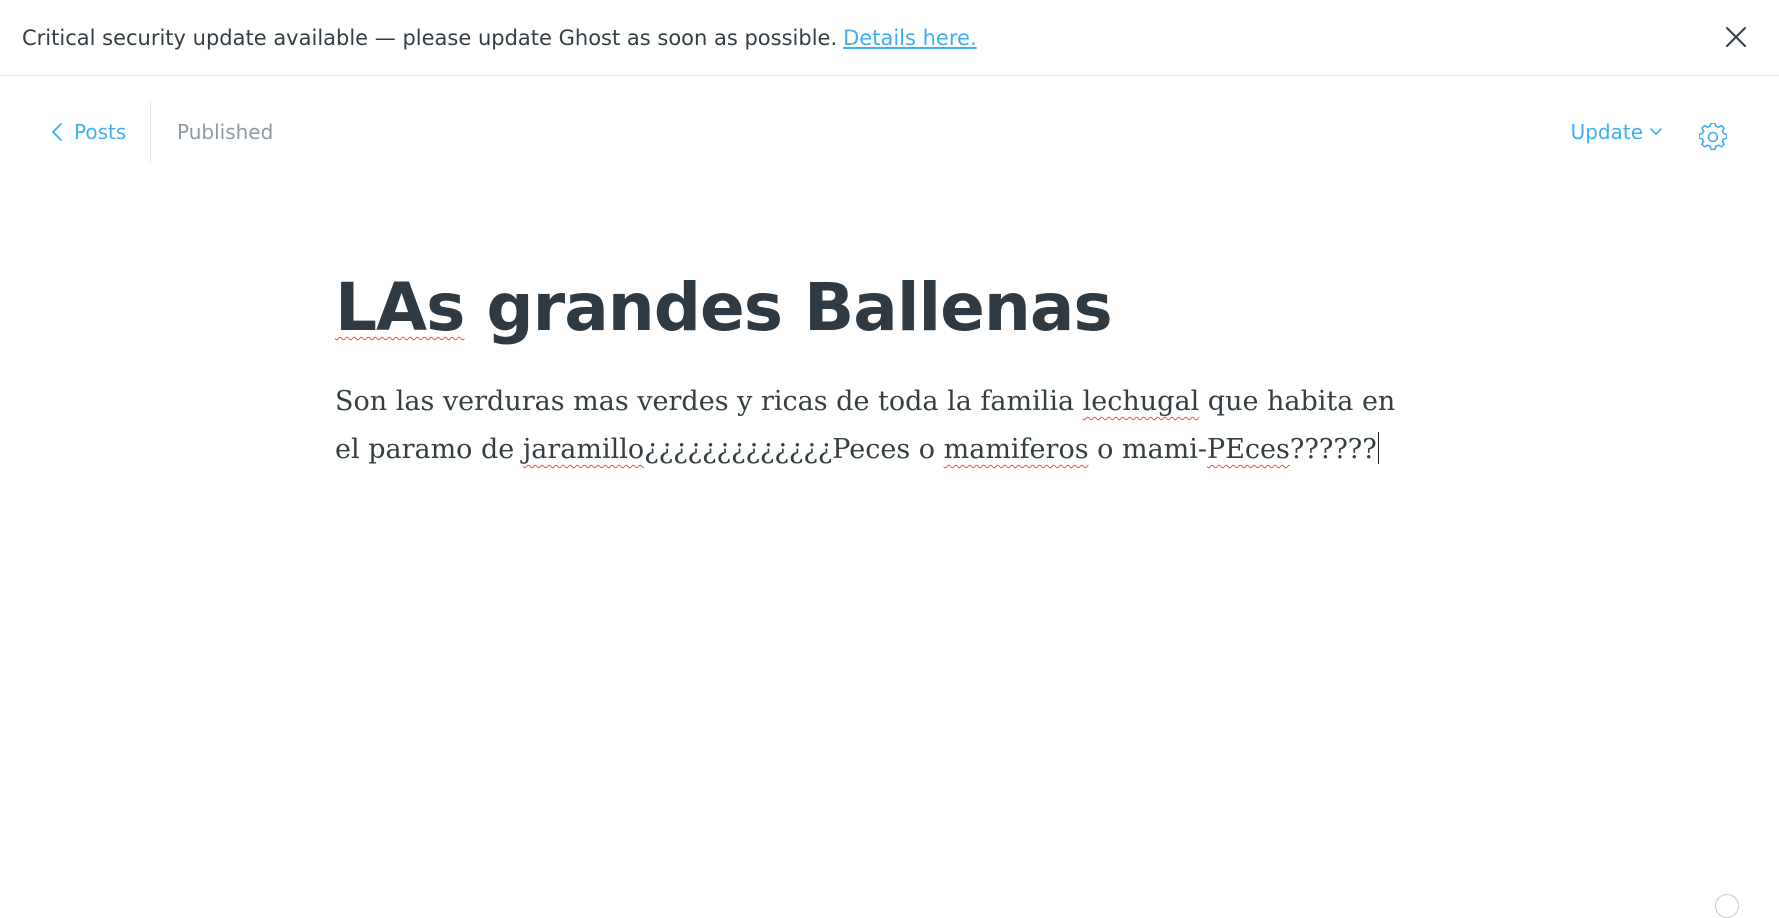 This screenshot has width=1779, height=918. Describe the element at coordinates (399, 307) in the screenshot. I see `title-misspelled-word: LAs` at that location.